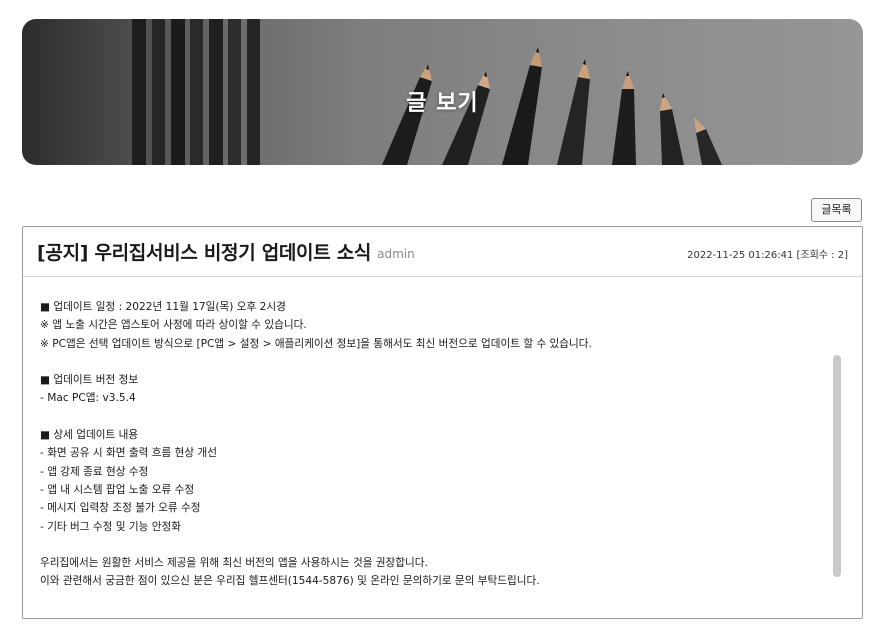 This screenshot has height=632, width=876. I want to click on post-meta: 2022-11-25 01:26:41 [조회수 : 2], so click(767, 255).